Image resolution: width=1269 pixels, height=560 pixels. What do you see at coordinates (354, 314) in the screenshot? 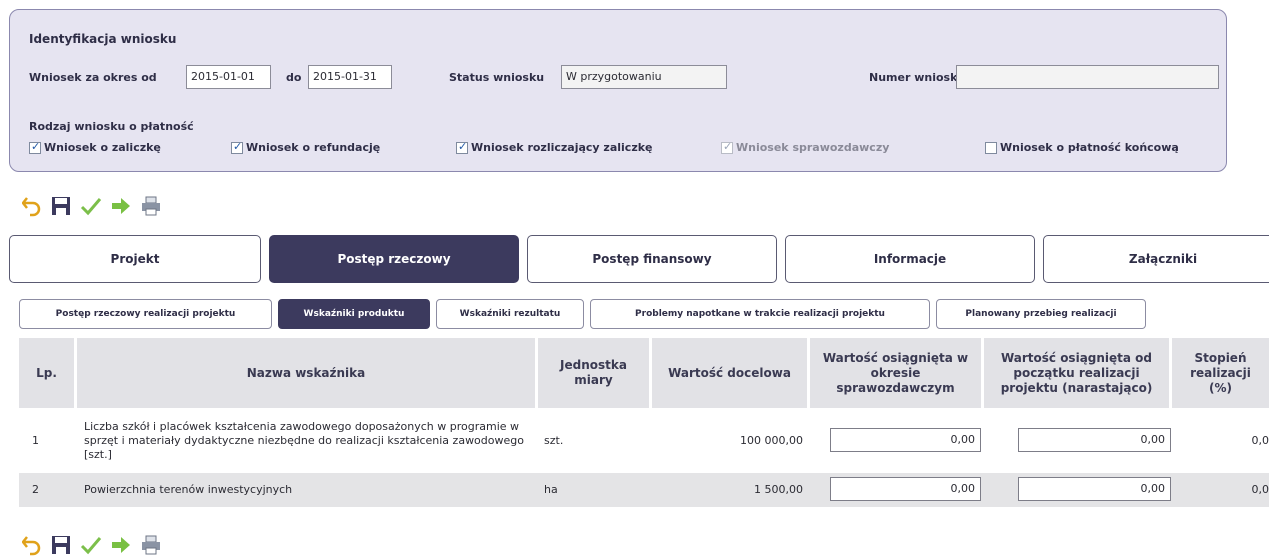
I see `subtab-wskazniki-produktu: Wskaźniki produktu` at bounding box center [354, 314].